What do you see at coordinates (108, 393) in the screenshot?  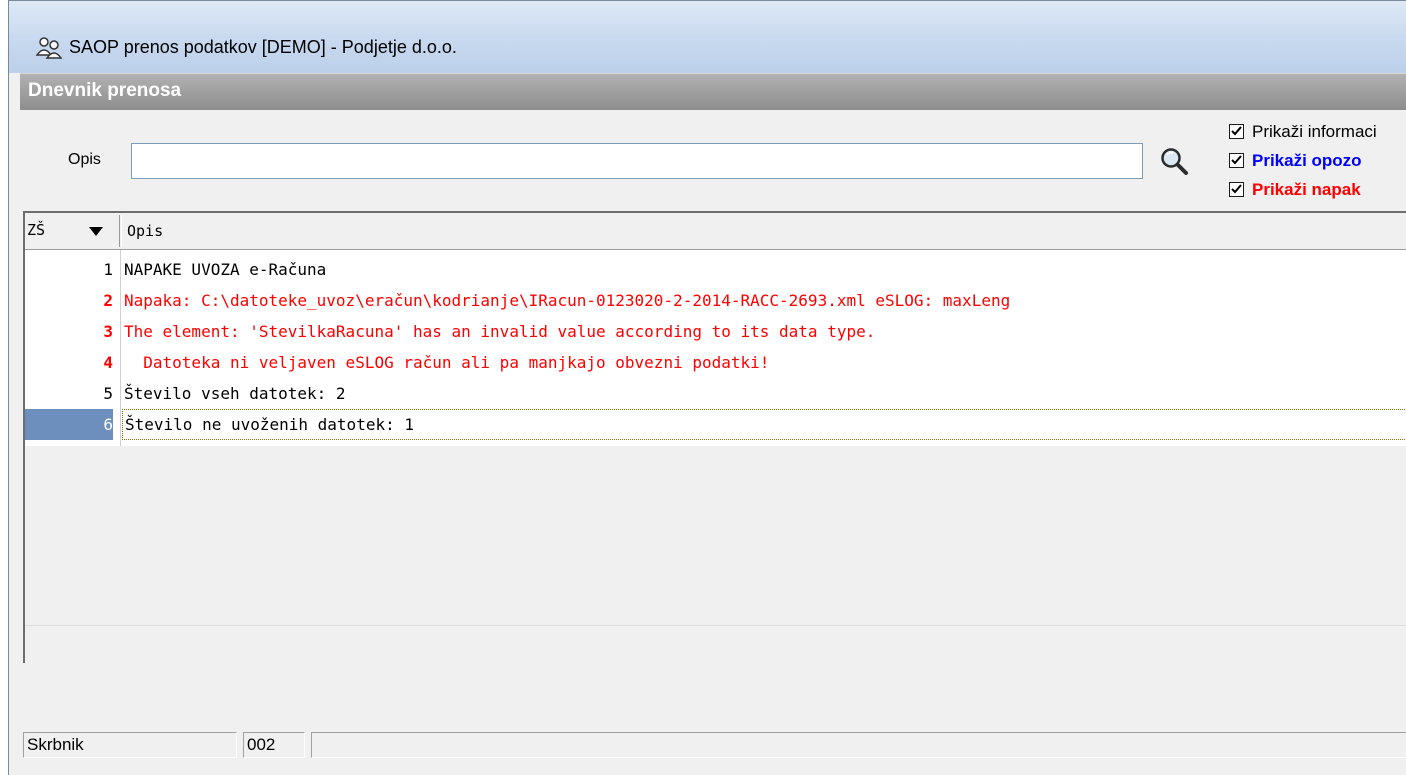 I see `row-number: 5` at bounding box center [108, 393].